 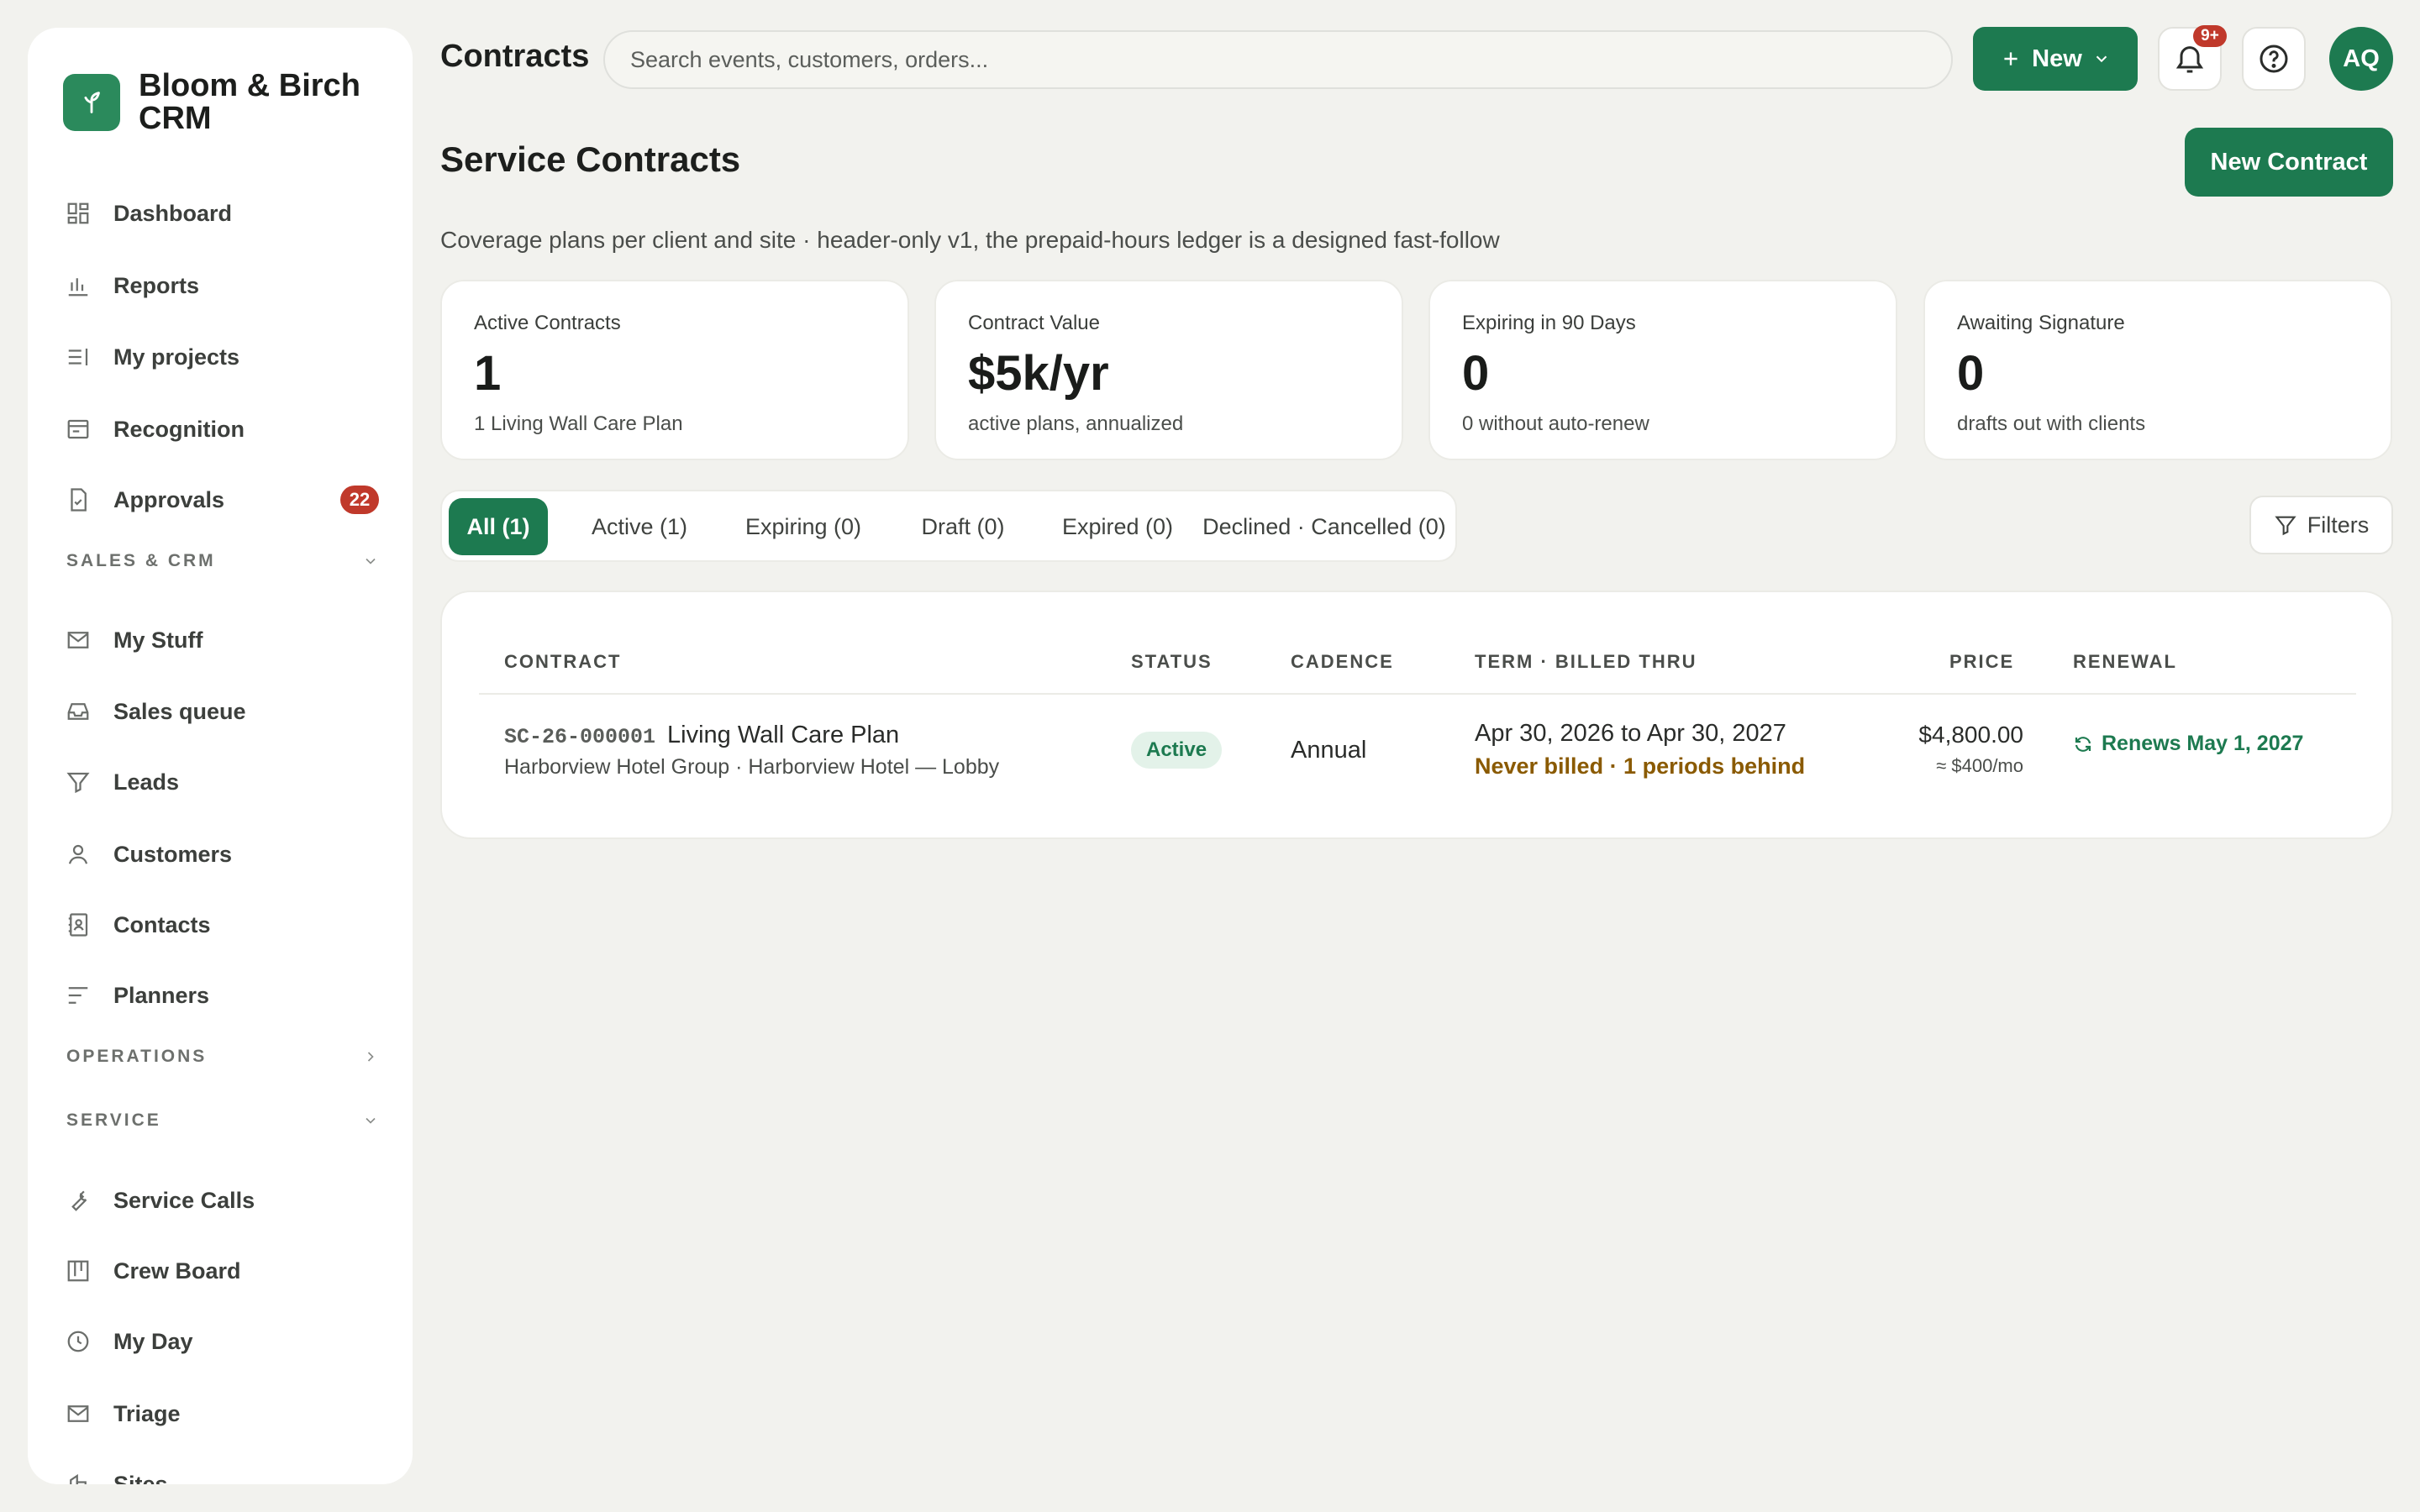 What do you see at coordinates (1982, 662) in the screenshot?
I see `column-header-price: PRICE` at bounding box center [1982, 662].